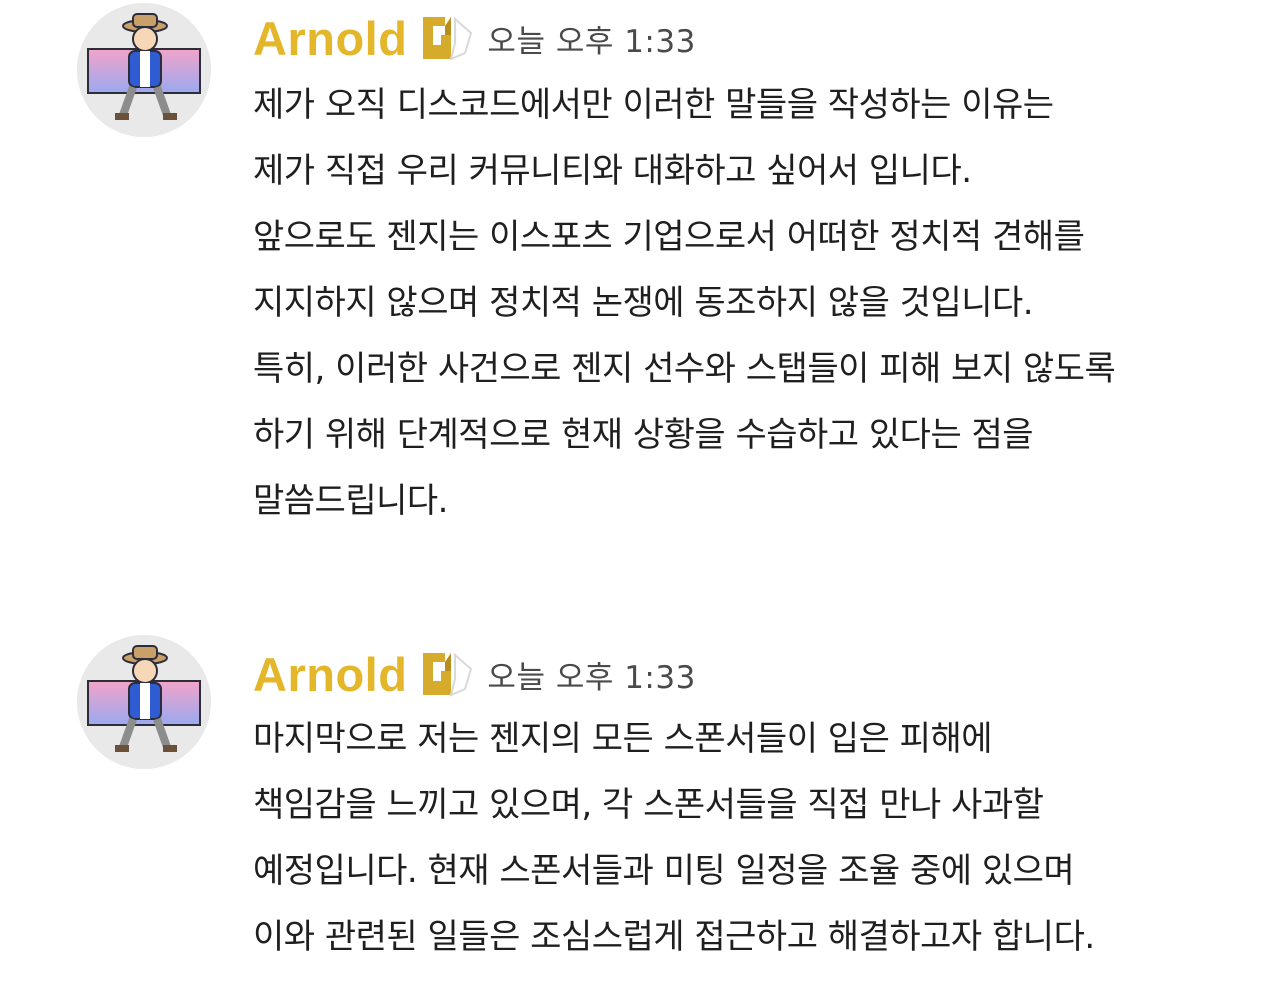 The image size is (1284, 988). What do you see at coordinates (643, 435) in the screenshot?
I see `message-line: 하기 위해 단계적으로 현재 상황을 수습하고 있다는 점을` at bounding box center [643, 435].